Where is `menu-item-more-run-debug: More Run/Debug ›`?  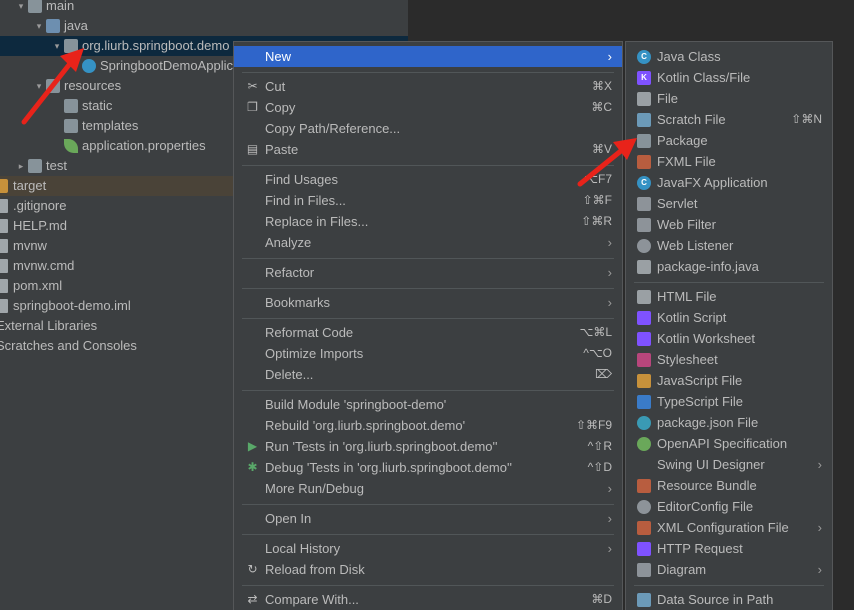 menu-item-more-run-debug: More Run/Debug › is located at coordinates (428, 488).